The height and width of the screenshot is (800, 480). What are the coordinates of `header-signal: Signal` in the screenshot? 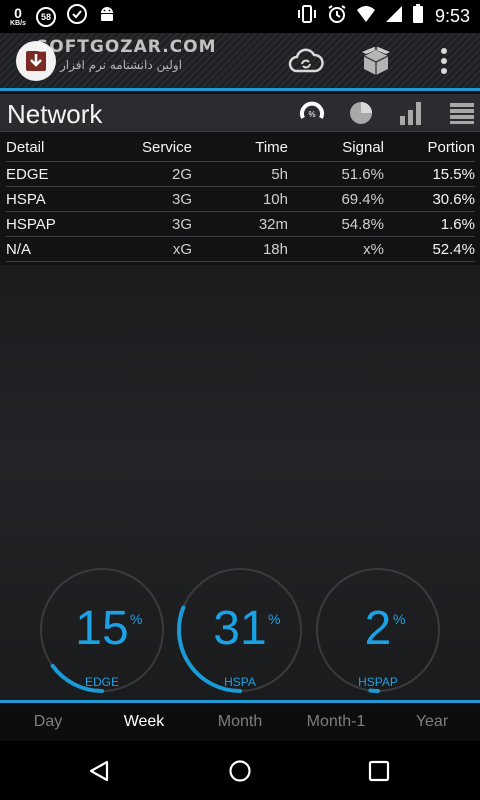 It's located at (363, 147).